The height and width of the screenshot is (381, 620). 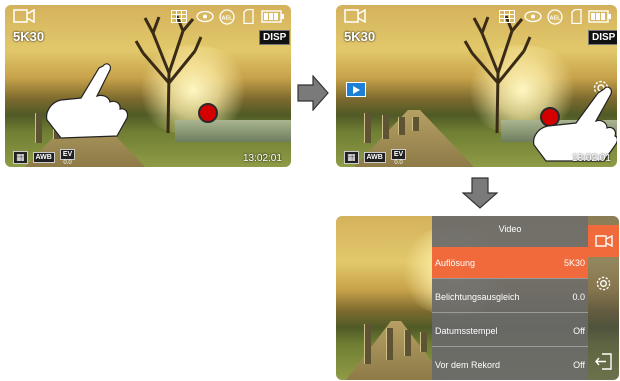 I want to click on menu-item-value: 5K30, so click(x=574, y=262).